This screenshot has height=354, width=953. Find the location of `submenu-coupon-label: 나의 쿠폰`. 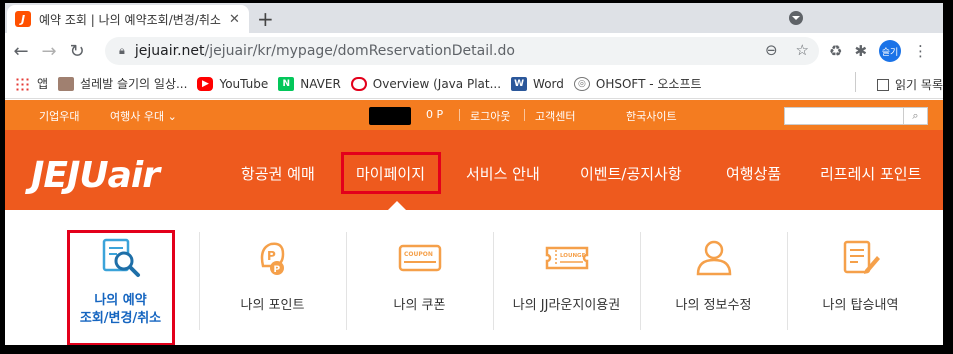

submenu-coupon-label: 나의 쿠폰 is located at coordinates (419, 305).